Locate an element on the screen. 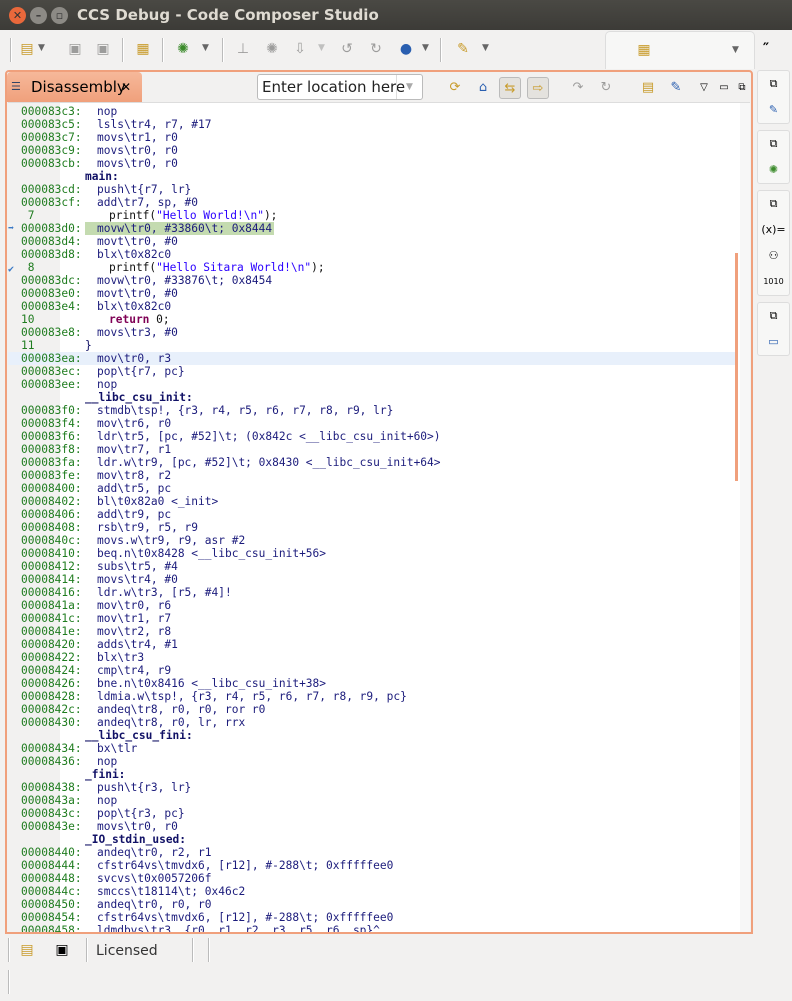 Image resolution: width=792 pixels, height=1001 pixels. disassembly-row: 0000843c: pop\t{r3, pc} is located at coordinates (372, 813).